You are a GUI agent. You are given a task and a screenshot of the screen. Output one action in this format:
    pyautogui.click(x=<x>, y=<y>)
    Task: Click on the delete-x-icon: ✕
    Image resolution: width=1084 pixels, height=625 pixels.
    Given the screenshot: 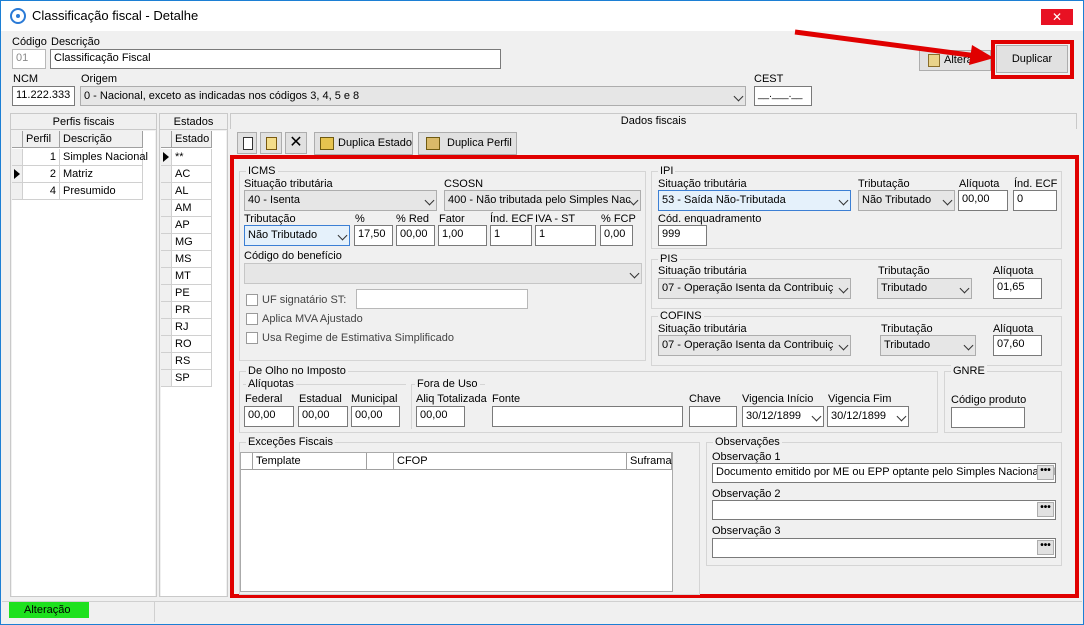 What is the action you would take?
    pyautogui.click(x=296, y=142)
    